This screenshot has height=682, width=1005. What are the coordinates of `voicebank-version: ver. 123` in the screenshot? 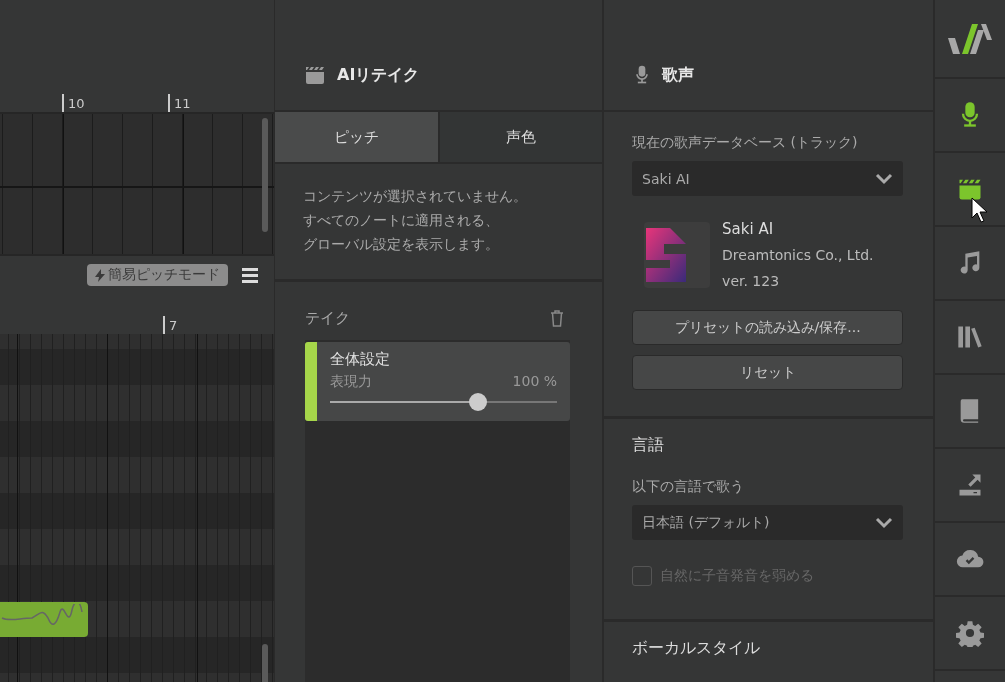 It's located at (751, 281).